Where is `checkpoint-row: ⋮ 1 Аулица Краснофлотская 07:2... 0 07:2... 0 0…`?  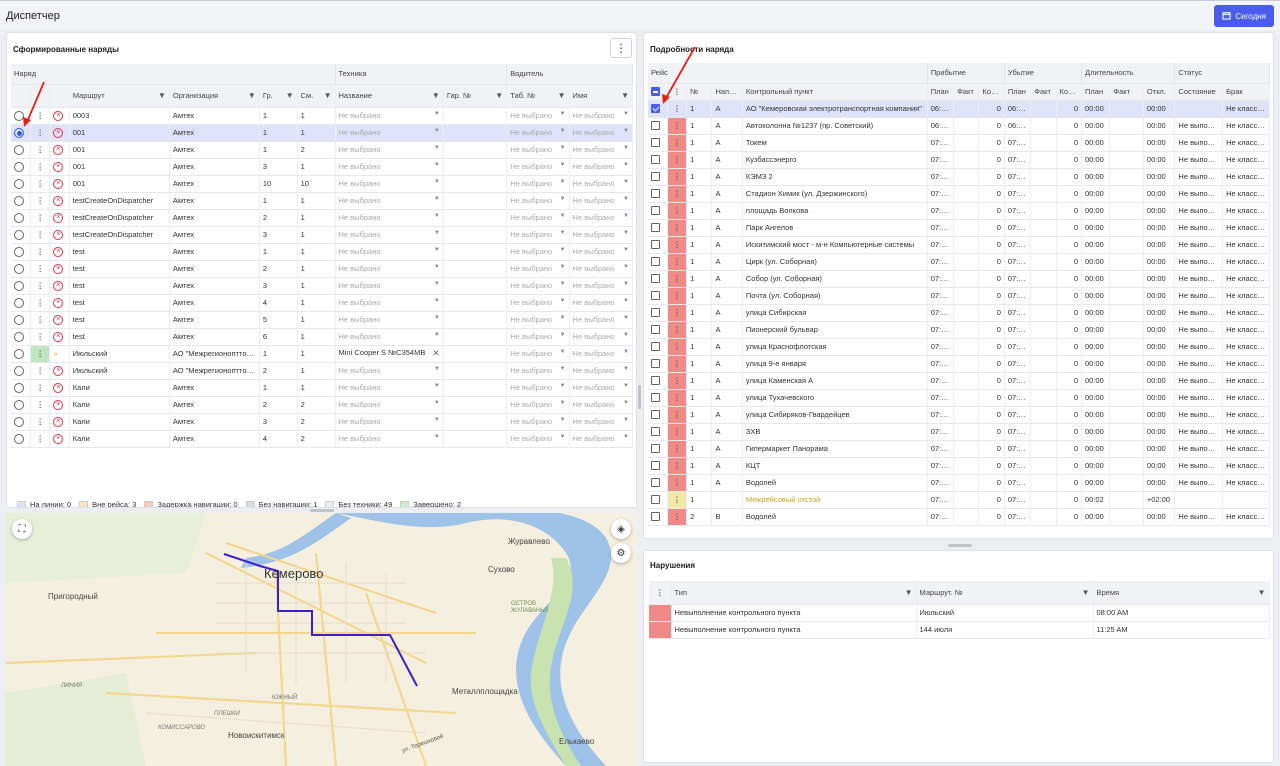 checkpoint-row: ⋮ 1 Аулица Краснофлотская 07:2... 0 07:2... 0 0… is located at coordinates (959, 347).